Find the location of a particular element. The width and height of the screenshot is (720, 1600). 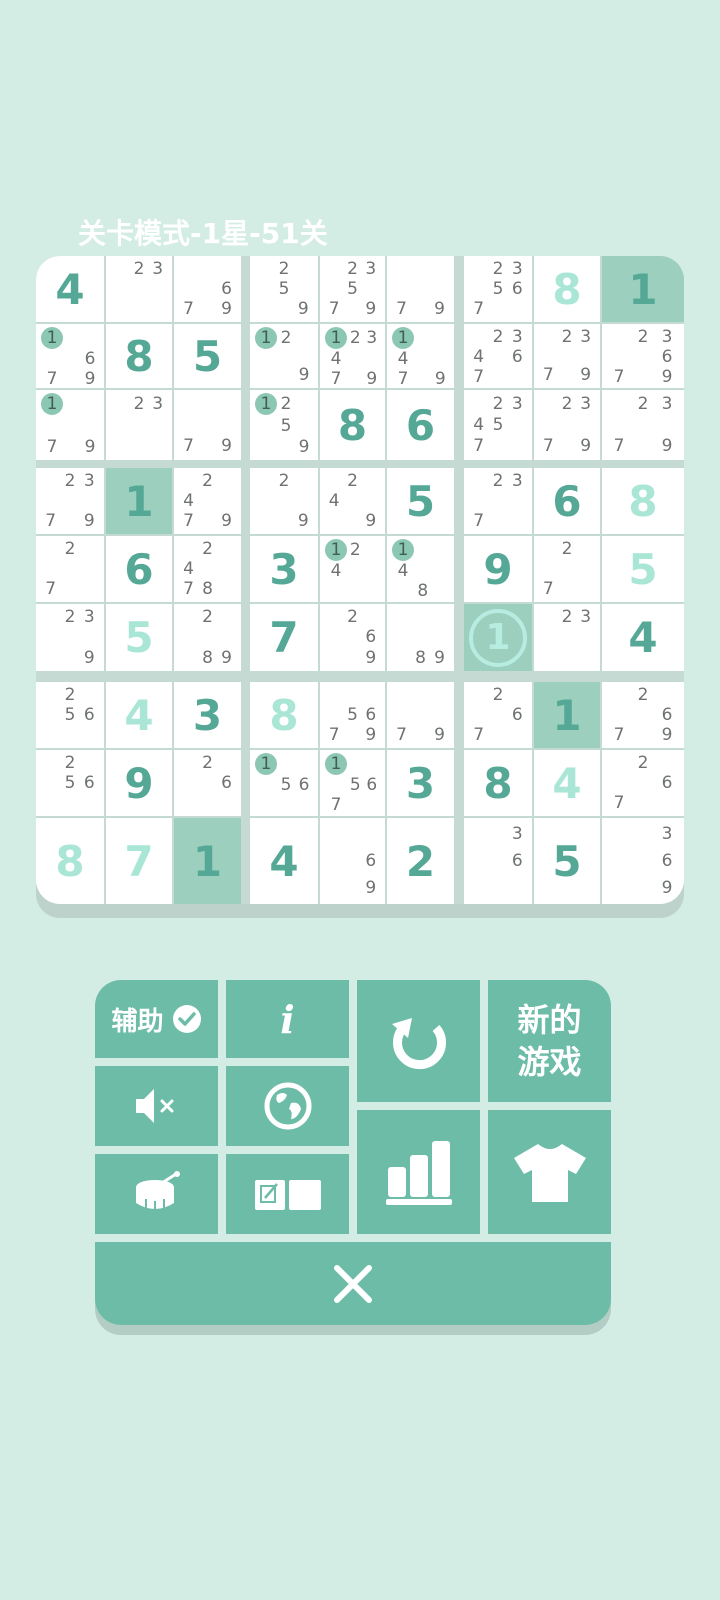

candidate-digit: 5 is located at coordinates (70, 715).